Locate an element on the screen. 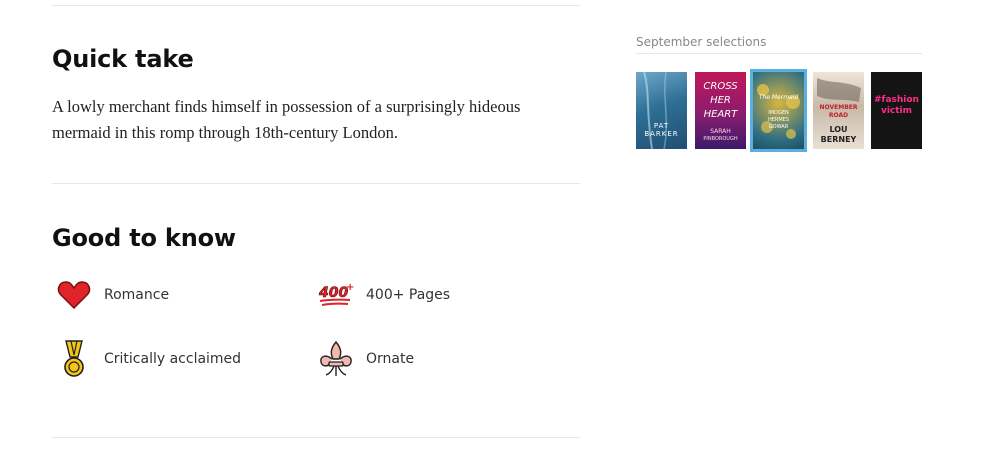 The height and width of the screenshot is (466, 1000). cover-text: HER is located at coordinates (720, 100).